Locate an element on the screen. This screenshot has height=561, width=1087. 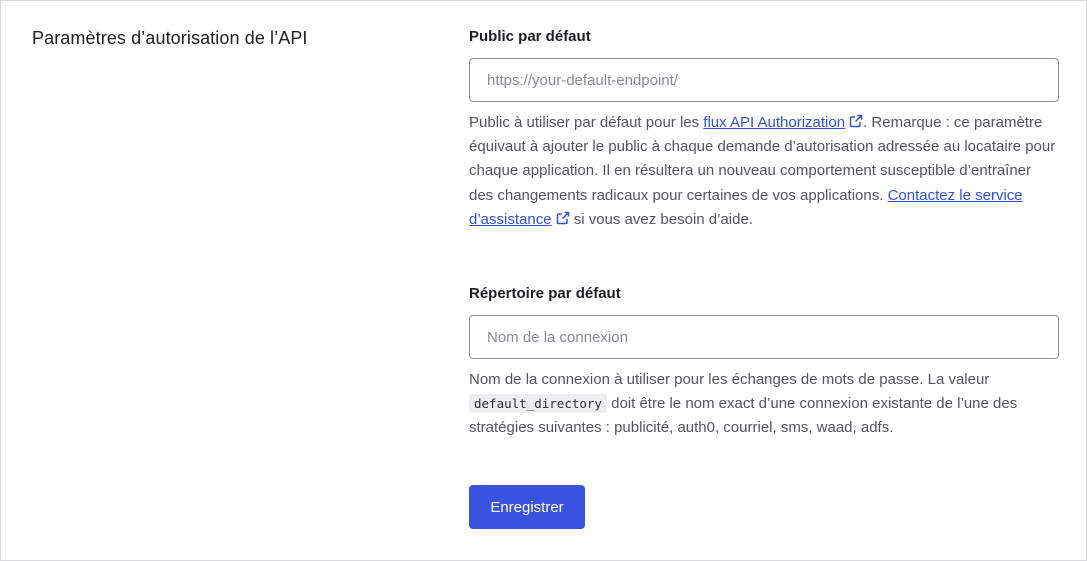
audience-help-text-1: Public à utiliser par défaut pour les is located at coordinates (586, 122).